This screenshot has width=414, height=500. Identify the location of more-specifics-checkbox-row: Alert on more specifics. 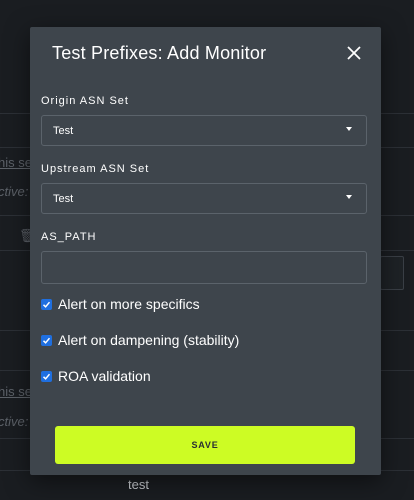
(120, 304).